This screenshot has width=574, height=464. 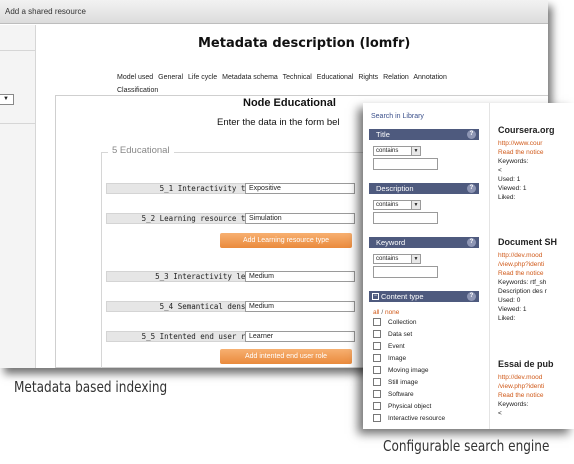 I want to click on tab-life-cycle: Life cycle, so click(x=202, y=77).